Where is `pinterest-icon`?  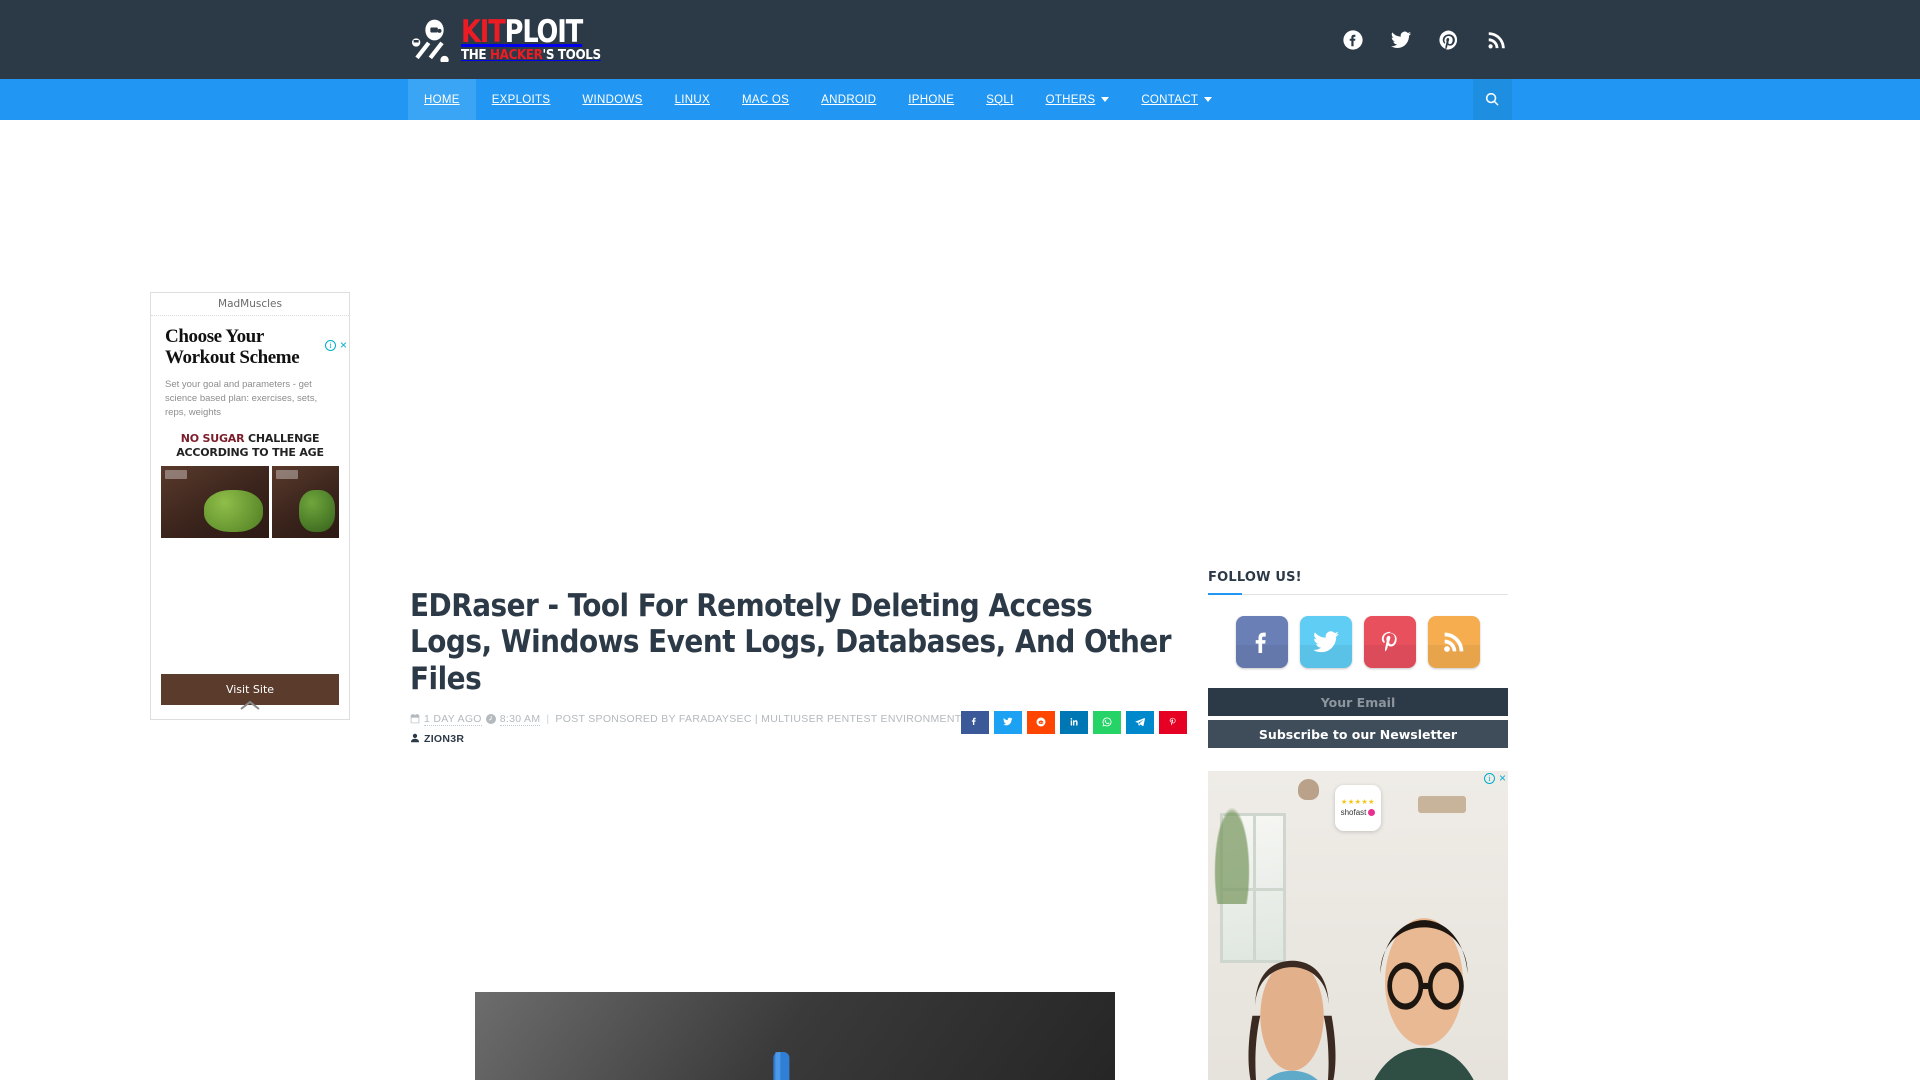 pinterest-icon is located at coordinates (1449, 40).